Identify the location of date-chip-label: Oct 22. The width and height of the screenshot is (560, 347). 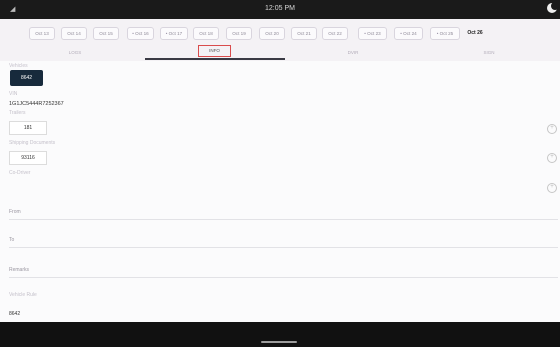
(335, 33).